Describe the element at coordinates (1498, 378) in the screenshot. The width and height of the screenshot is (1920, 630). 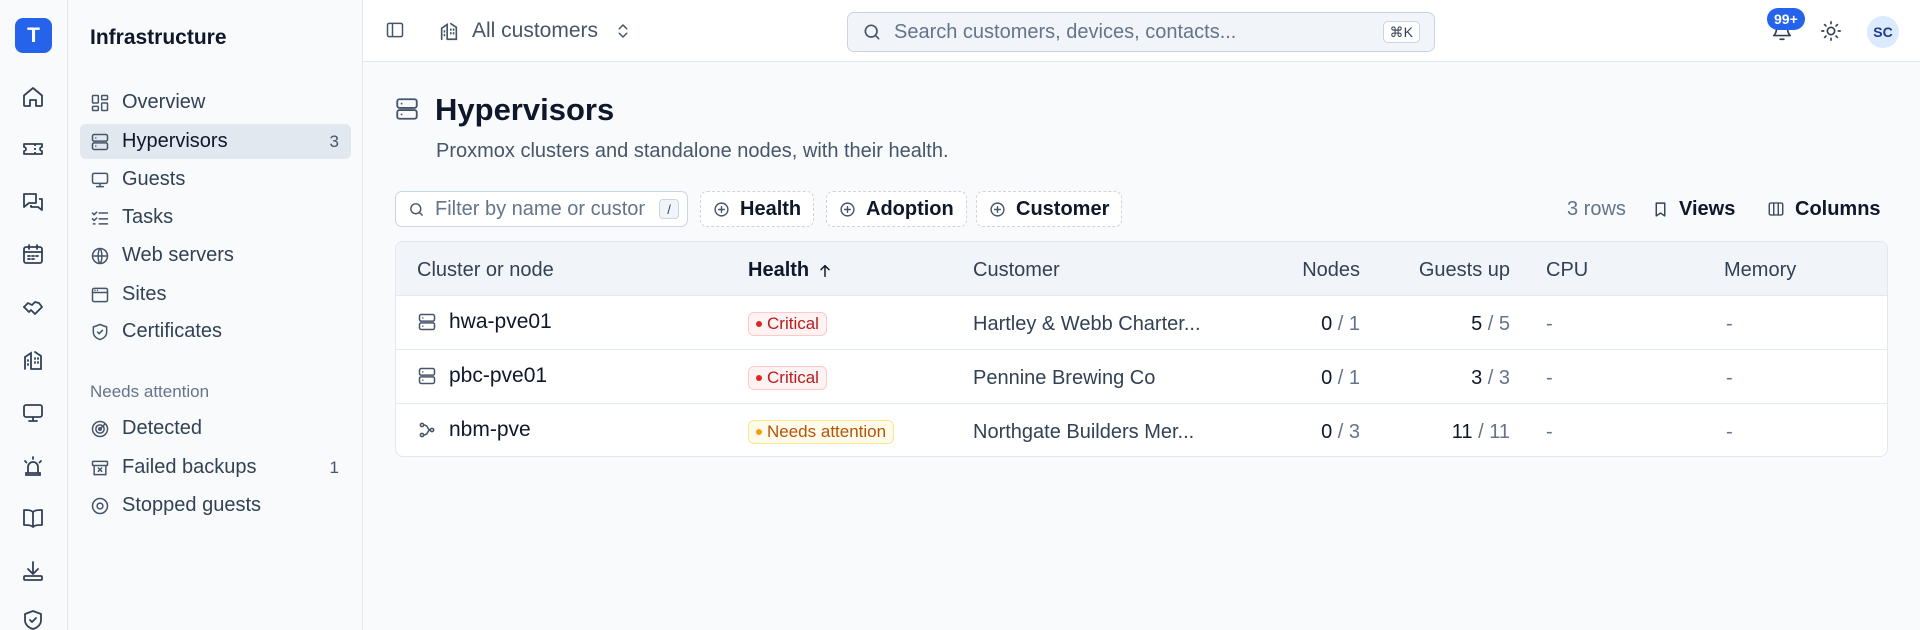
I see `guests-total: / 3` at that location.